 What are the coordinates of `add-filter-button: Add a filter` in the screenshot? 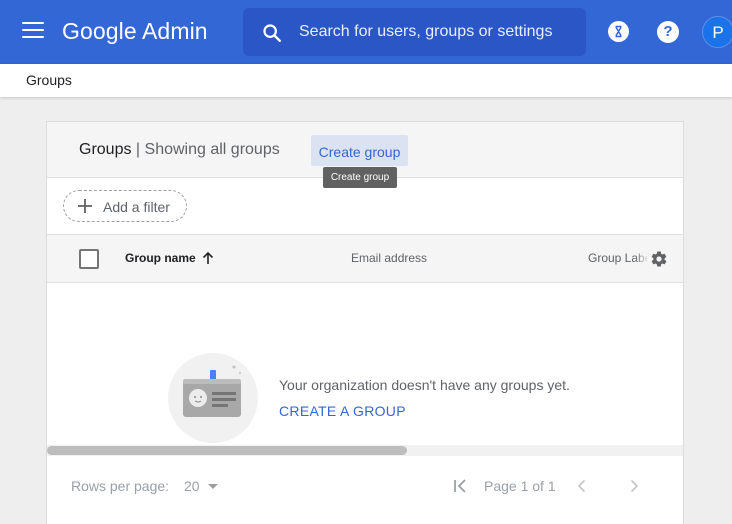 It's located at (125, 206).